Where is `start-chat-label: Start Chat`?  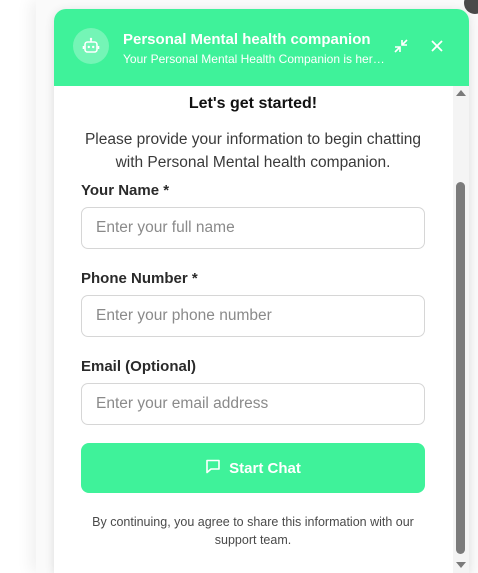 start-chat-label: Start Chat is located at coordinates (265, 468).